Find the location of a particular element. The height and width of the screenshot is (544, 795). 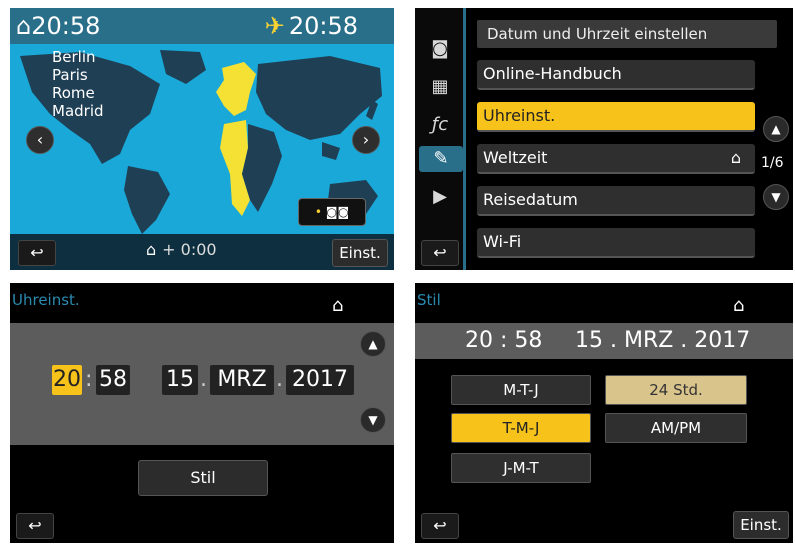

wrench-icon: ✎ is located at coordinates (441, 159).